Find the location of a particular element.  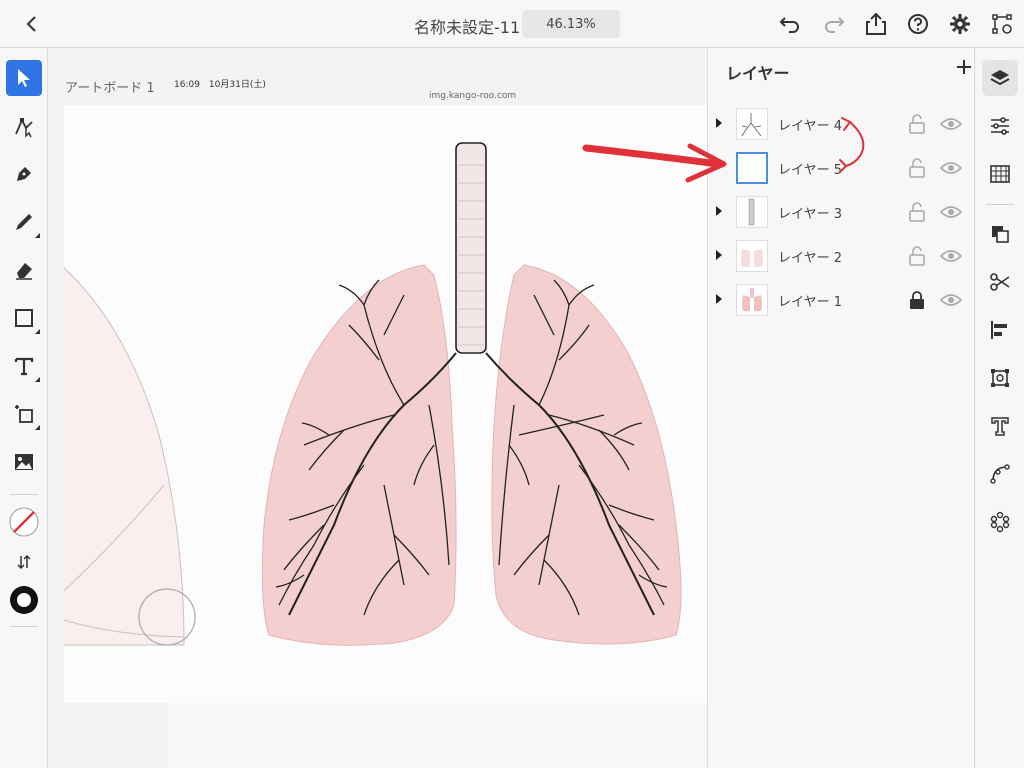

place-image-tool is located at coordinates (24, 462).